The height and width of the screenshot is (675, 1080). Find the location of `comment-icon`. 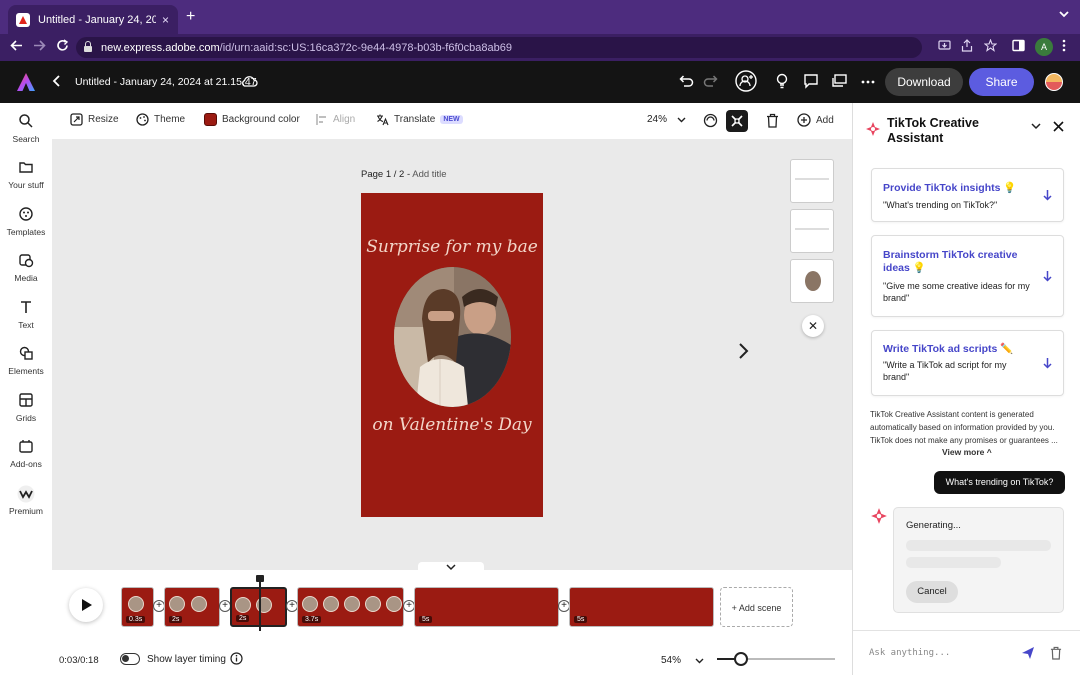

comment-icon is located at coordinates (811, 81).